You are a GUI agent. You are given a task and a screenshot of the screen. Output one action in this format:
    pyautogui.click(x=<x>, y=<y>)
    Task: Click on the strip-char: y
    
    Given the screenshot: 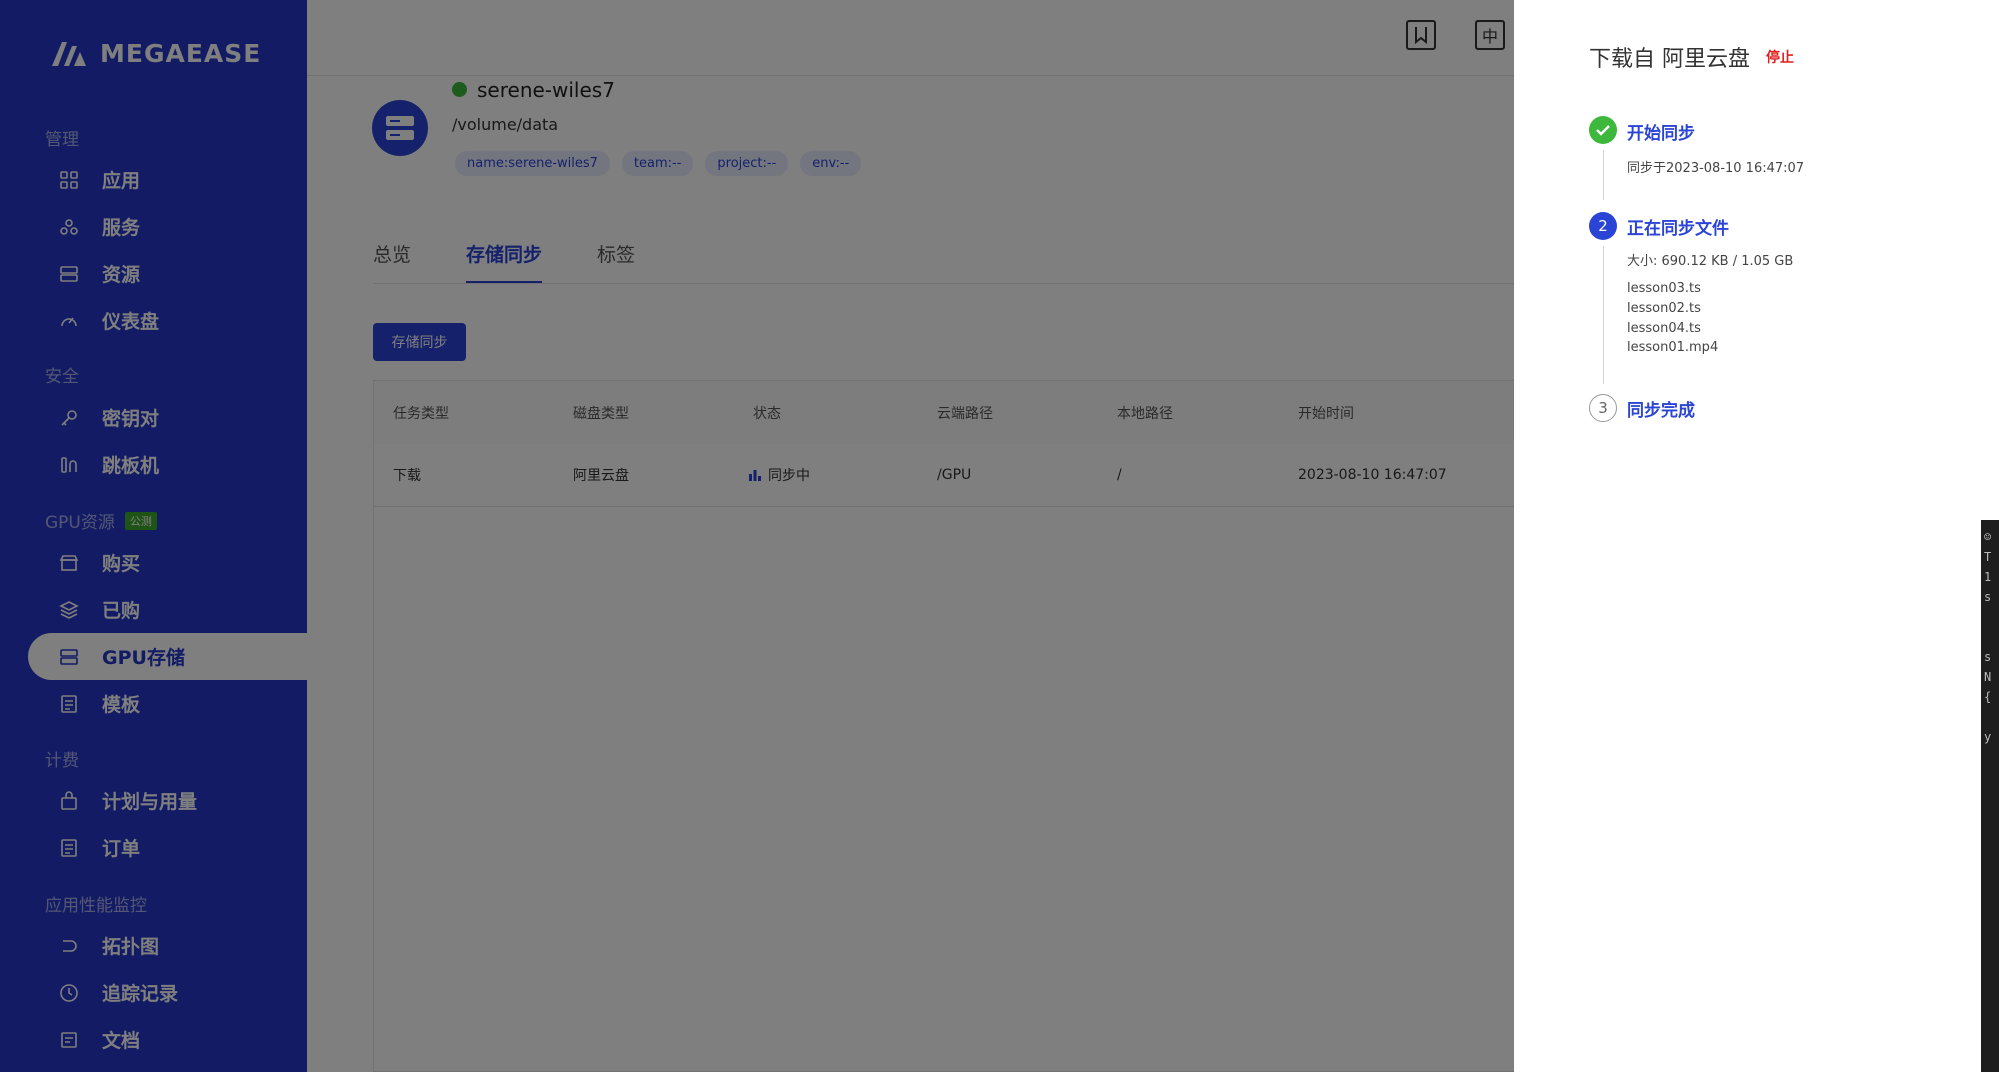 What is the action you would take?
    pyautogui.click(x=1988, y=737)
    